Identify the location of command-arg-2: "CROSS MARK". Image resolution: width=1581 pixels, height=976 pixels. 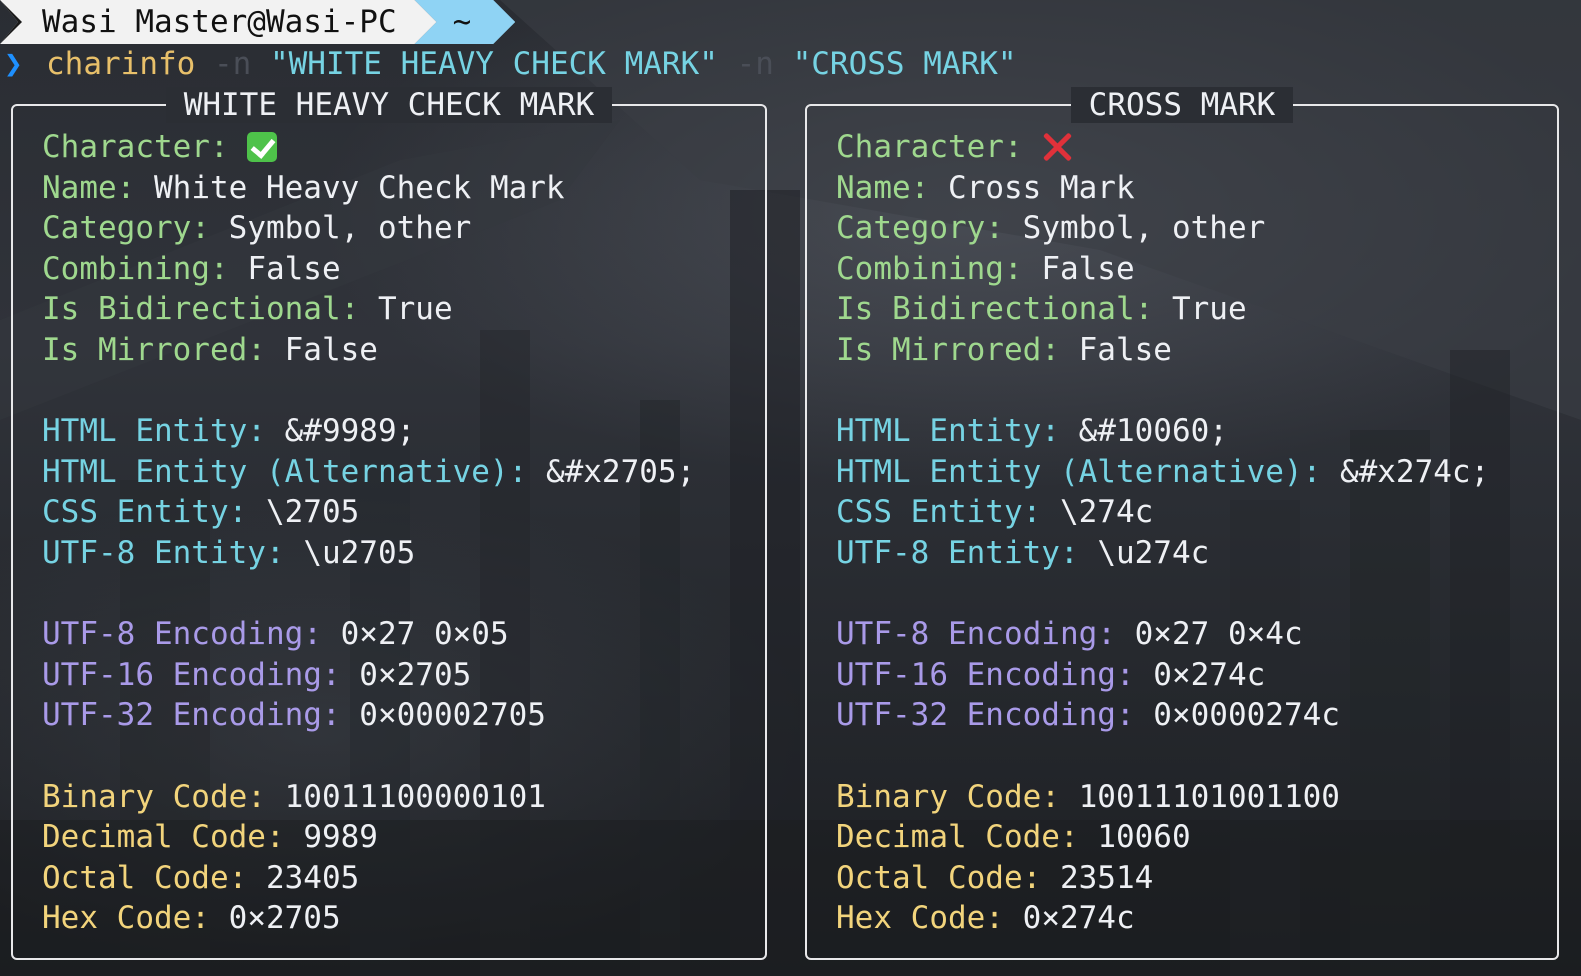
(904, 64).